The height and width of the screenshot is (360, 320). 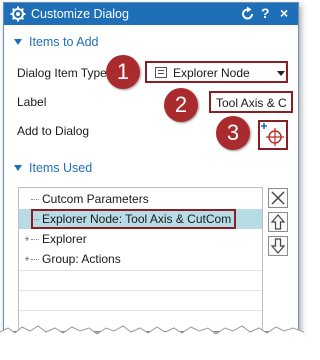 I want to click on add-to-dialog-label: Add to Dialog, so click(x=53, y=131).